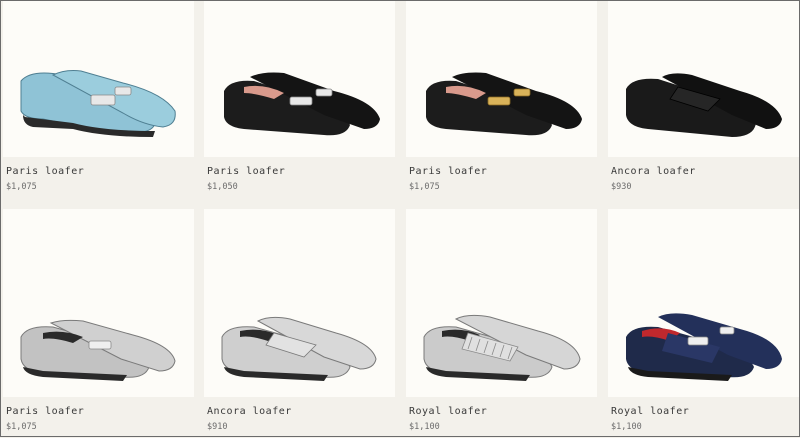 This screenshot has height=438, width=800. I want to click on product-price: $1,050, so click(222, 187).